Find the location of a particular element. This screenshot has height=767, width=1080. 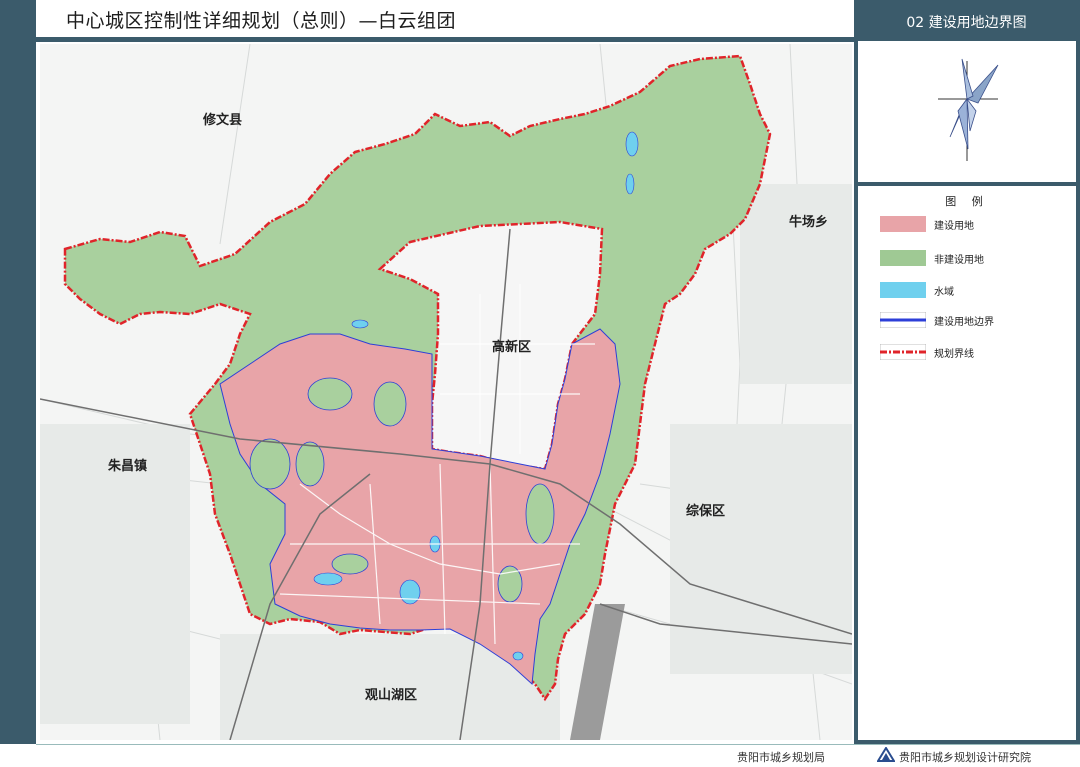

footer-org-left: 贵阳市城乡规划局 is located at coordinates (781, 757).